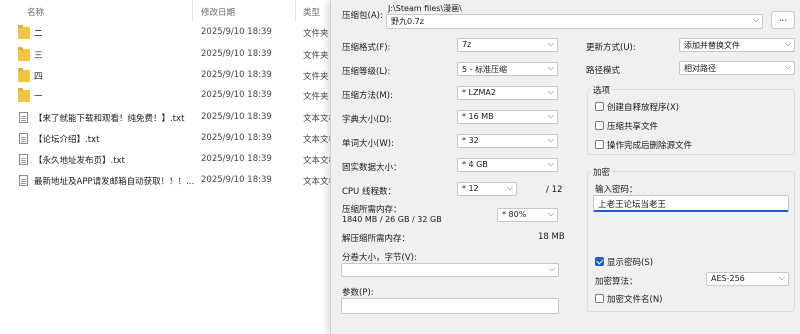 The height and width of the screenshot is (334, 800). I want to click on memory-decompress-label: 解压缩所需内存：, so click(376, 239).